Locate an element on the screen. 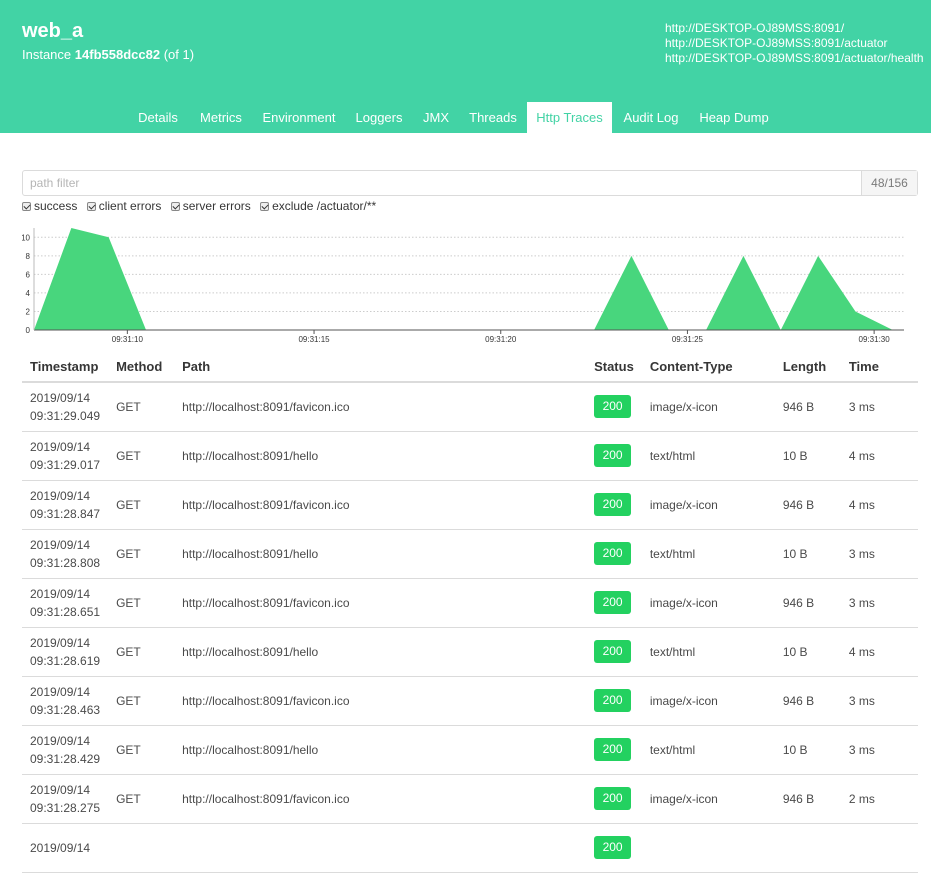 This screenshot has width=931, height=873. instance-prefix: Instance is located at coordinates (47, 54).